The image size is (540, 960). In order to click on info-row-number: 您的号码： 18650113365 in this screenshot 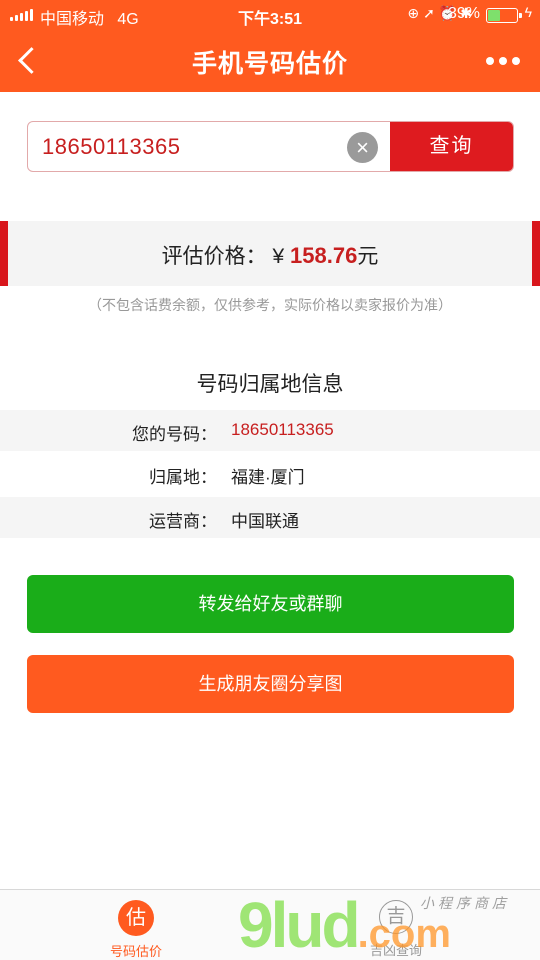, I will do `click(270, 430)`.